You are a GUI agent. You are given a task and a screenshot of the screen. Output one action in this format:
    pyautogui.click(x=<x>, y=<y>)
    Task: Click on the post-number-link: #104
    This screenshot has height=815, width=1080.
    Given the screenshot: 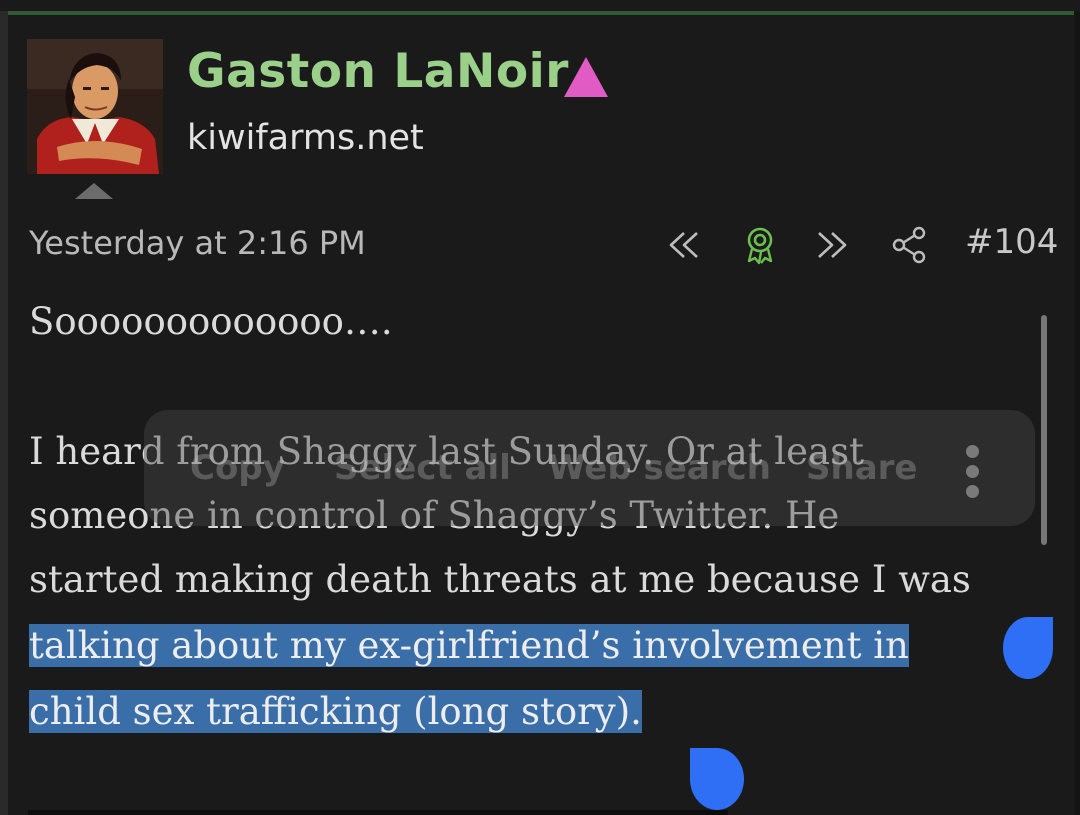 What is the action you would take?
    pyautogui.click(x=1011, y=242)
    